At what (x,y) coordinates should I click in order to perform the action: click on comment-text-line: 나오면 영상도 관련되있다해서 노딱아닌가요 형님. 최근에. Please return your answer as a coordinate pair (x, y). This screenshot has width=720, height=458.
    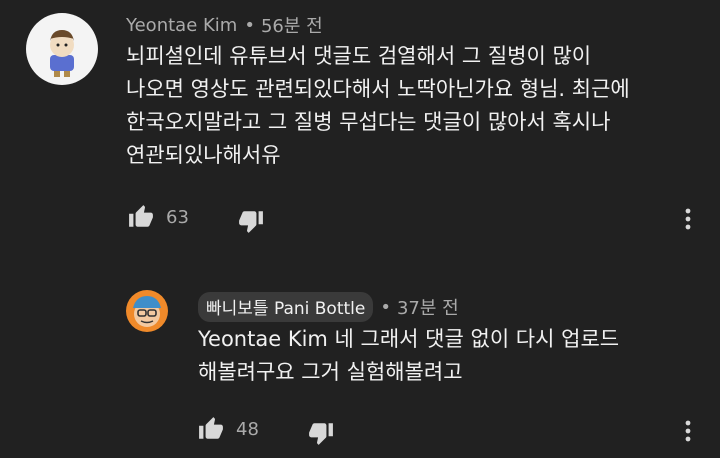
    Looking at the image, I should click on (378, 89).